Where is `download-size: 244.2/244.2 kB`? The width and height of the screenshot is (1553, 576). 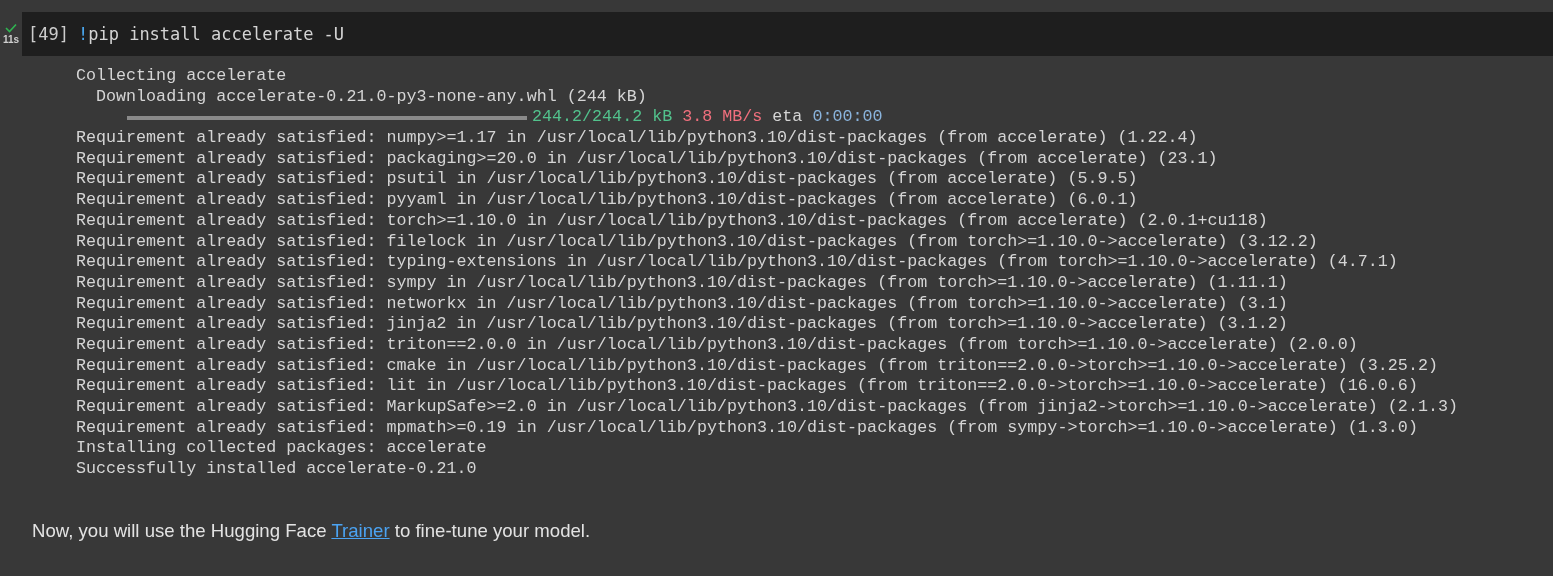 download-size: 244.2/244.2 kB is located at coordinates (602, 118).